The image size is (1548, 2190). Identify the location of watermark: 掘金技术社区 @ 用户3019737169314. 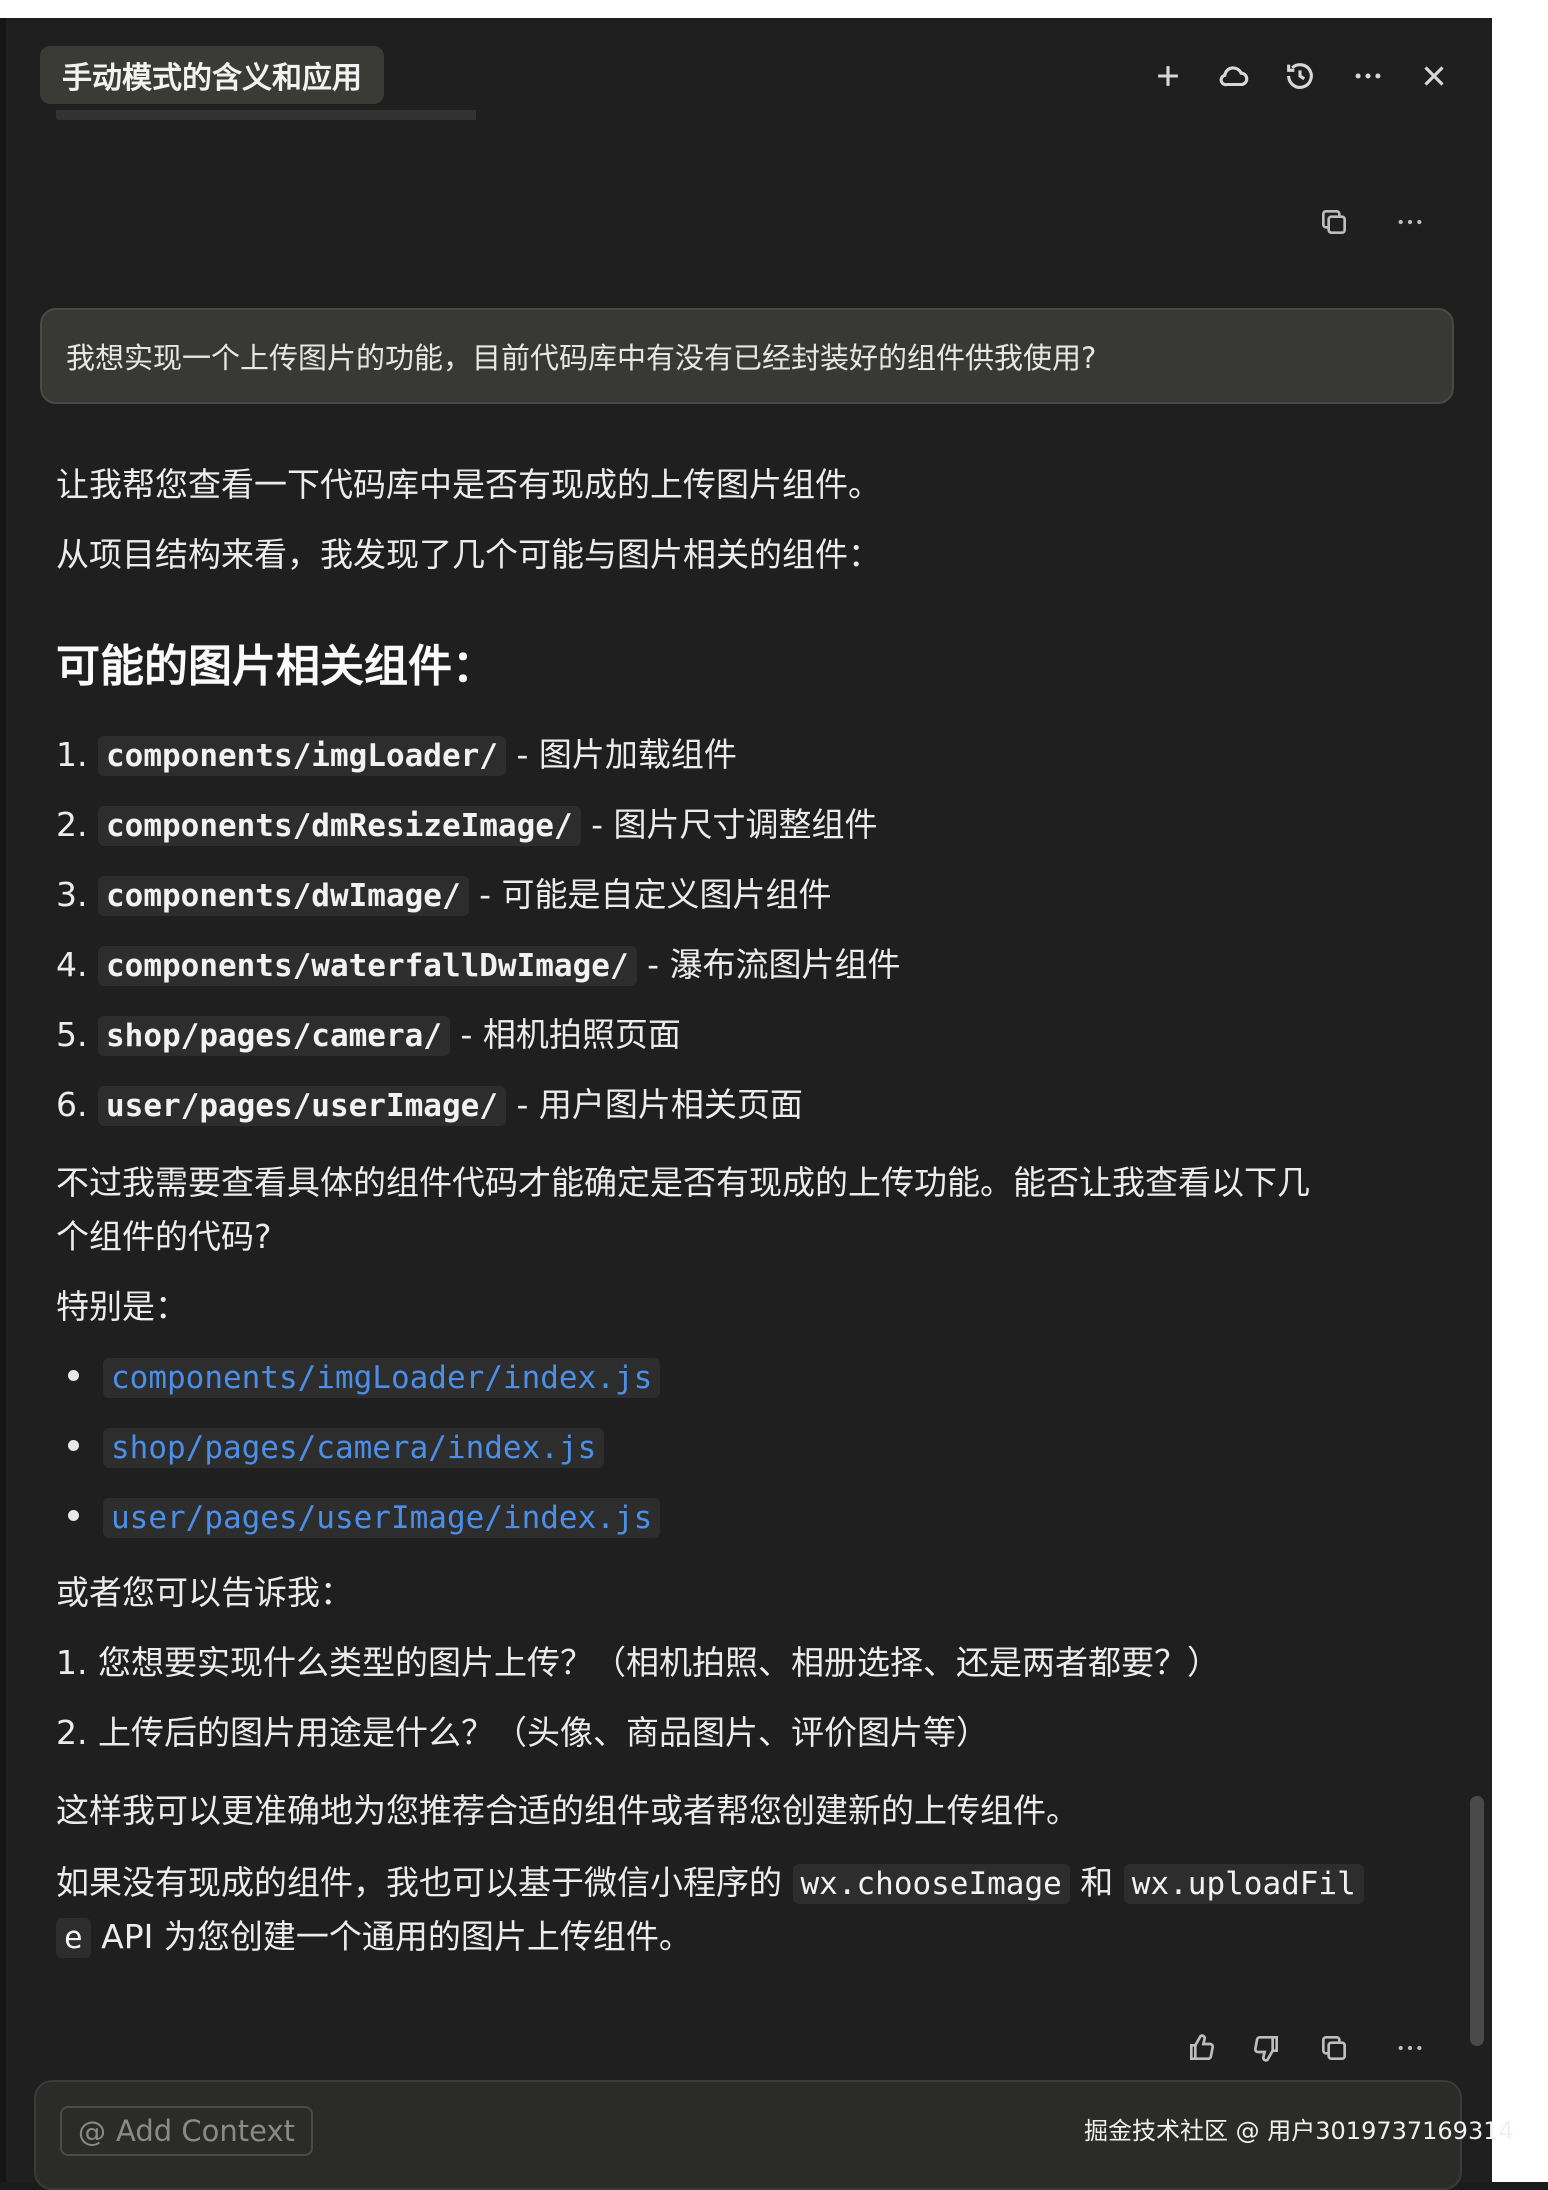
(1299, 2131).